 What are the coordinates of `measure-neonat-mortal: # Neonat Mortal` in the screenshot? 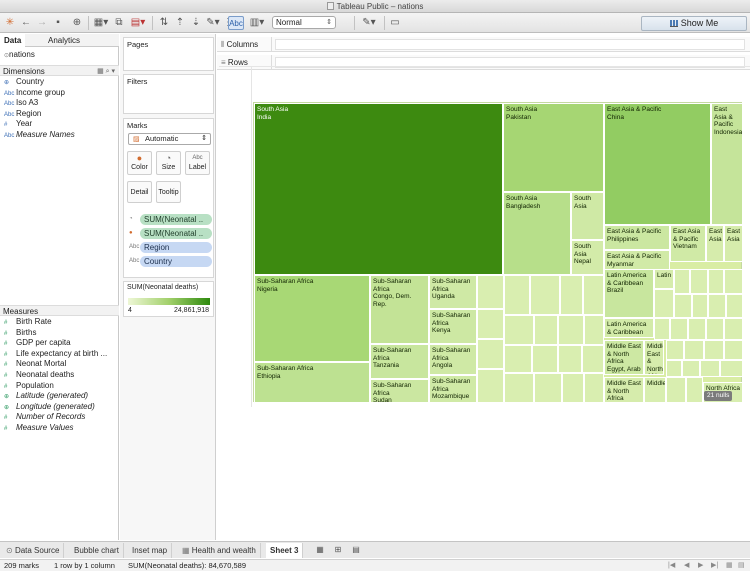 It's located at (59, 364).